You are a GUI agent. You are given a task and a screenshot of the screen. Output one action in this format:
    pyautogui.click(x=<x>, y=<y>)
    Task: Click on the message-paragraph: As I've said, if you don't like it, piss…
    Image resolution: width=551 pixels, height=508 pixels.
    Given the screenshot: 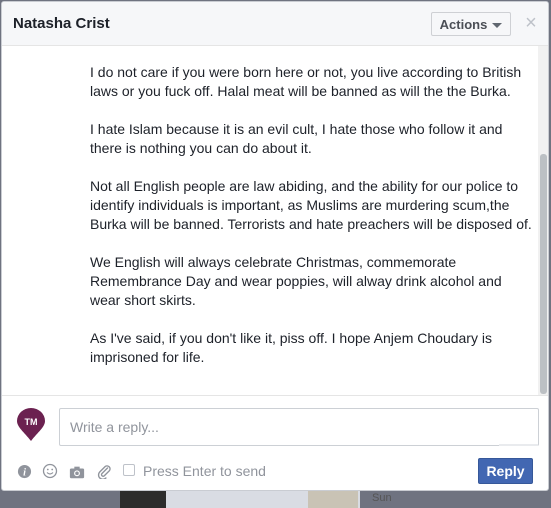 What is the action you would take?
    pyautogui.click(x=291, y=347)
    